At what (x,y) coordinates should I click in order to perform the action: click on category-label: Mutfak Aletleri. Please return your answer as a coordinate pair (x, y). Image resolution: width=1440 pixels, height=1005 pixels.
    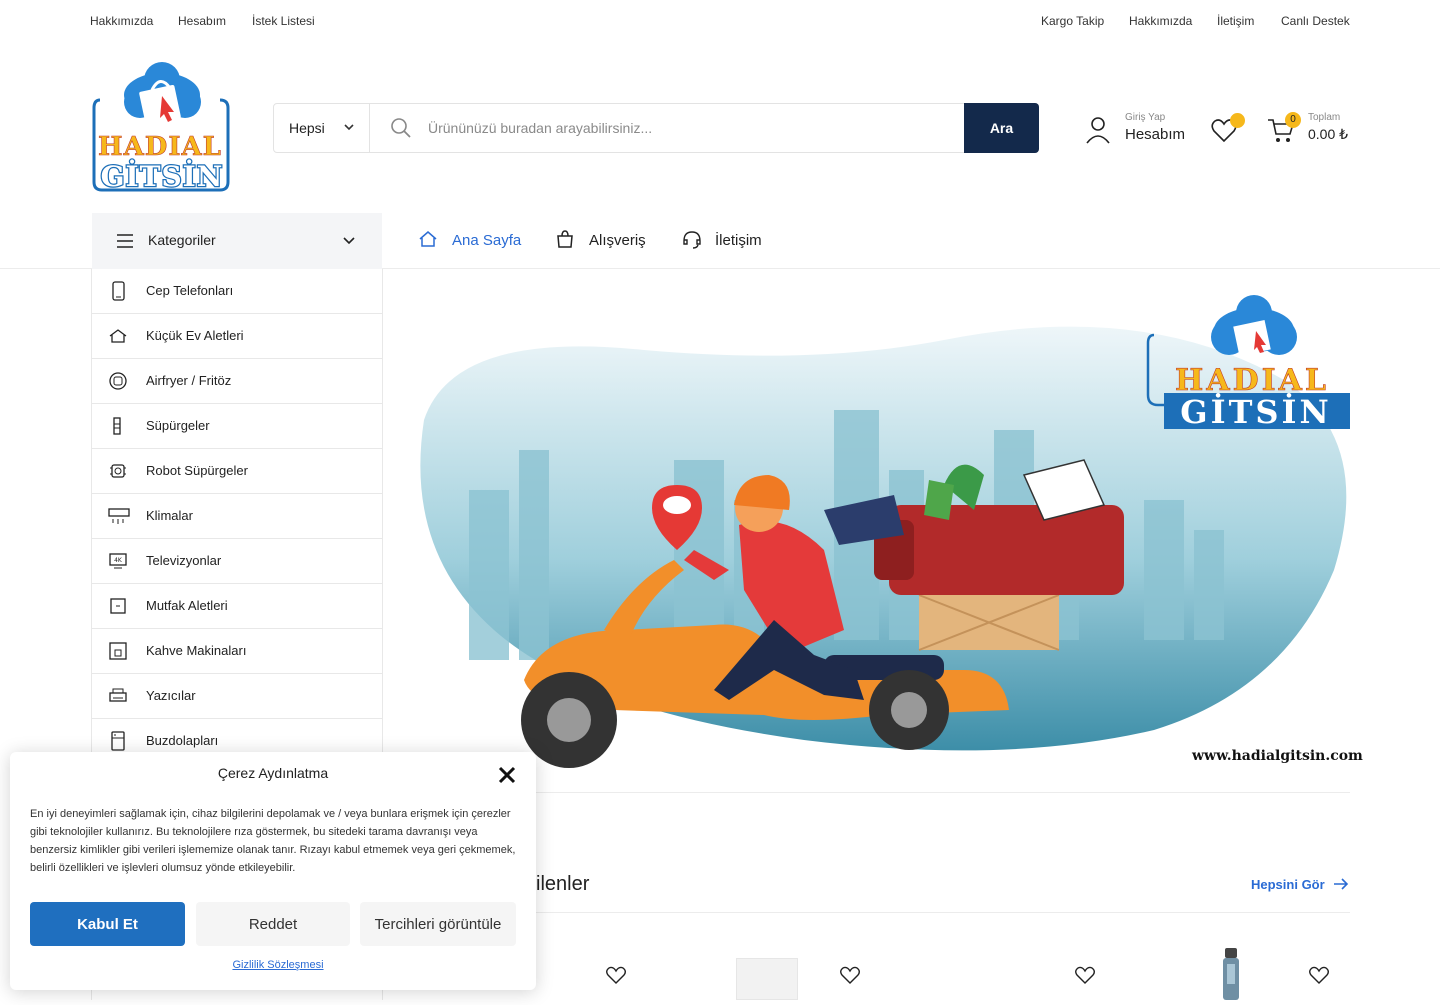
    Looking at the image, I should click on (187, 605).